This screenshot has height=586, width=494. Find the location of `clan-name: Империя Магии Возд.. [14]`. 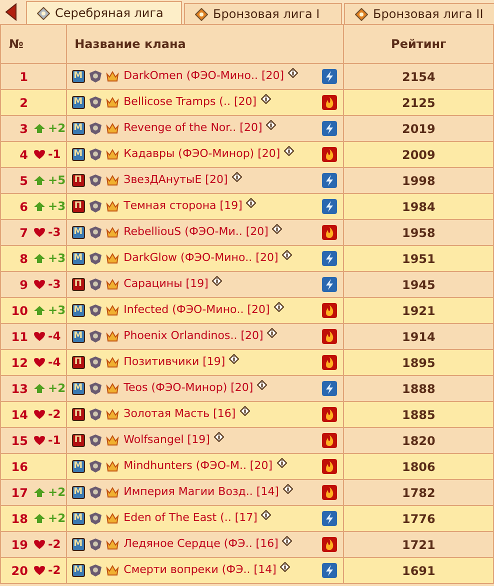

clan-name: Империя Магии Возд.. [14] is located at coordinates (201, 492).